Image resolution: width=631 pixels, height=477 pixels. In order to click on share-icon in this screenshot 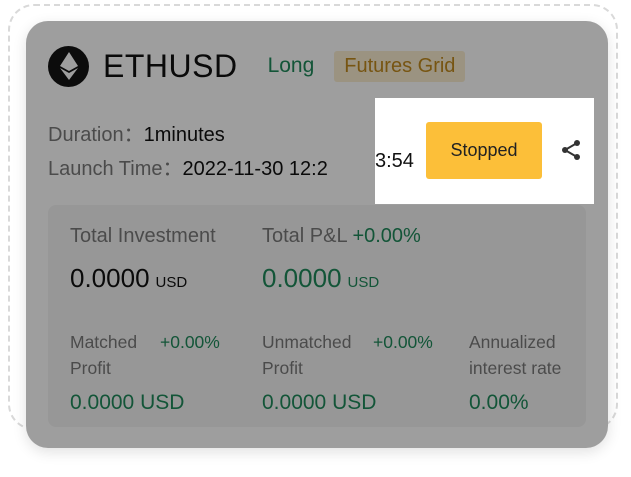, I will do `click(571, 150)`.